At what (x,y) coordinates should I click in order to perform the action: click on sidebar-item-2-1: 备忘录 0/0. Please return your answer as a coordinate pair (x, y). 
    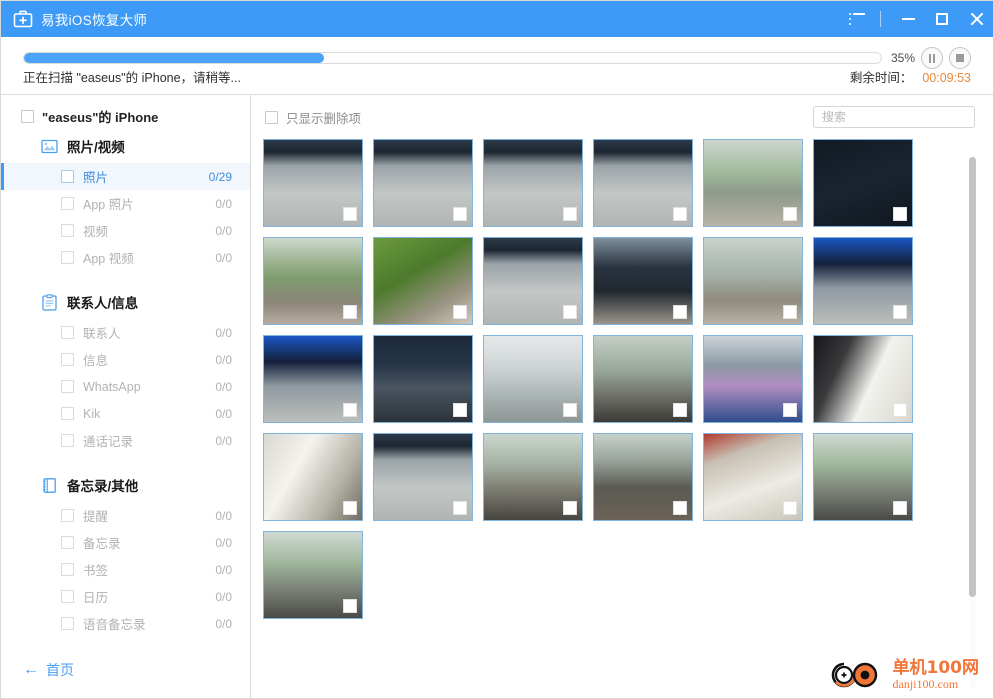
    Looking at the image, I should click on (125, 542).